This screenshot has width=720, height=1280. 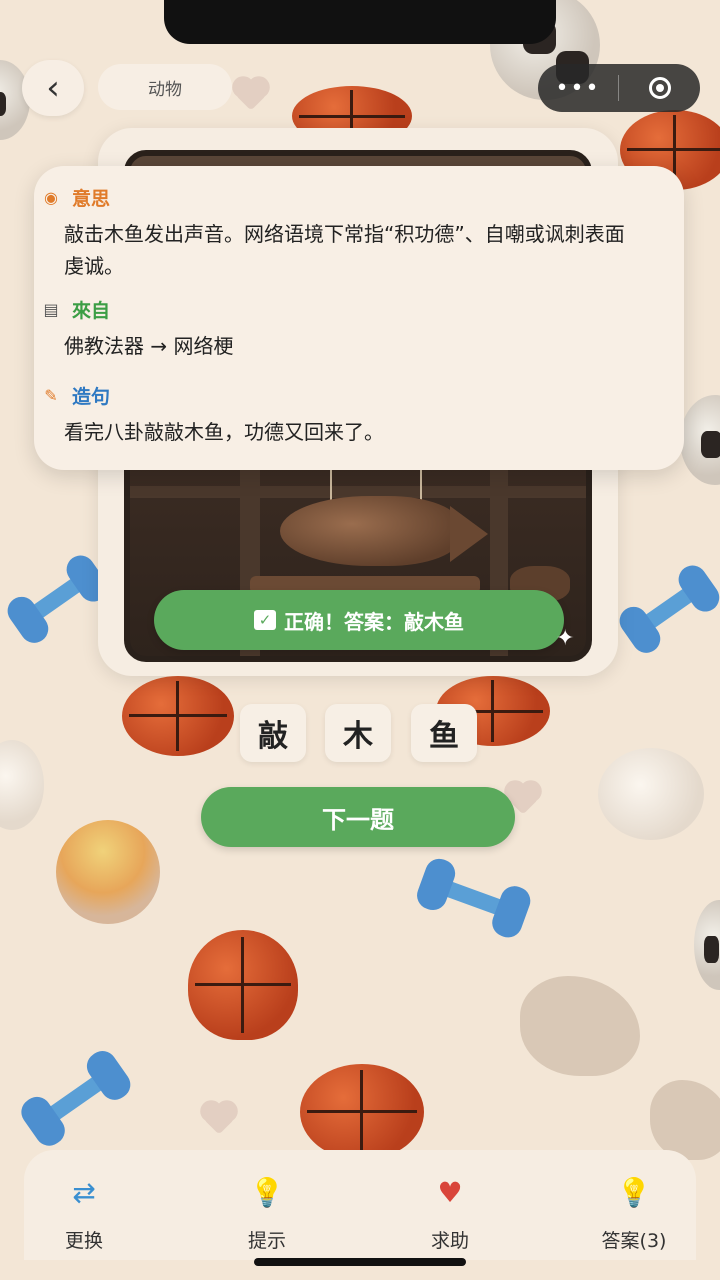 I want to click on meaning-title: 意思, so click(x=91, y=199).